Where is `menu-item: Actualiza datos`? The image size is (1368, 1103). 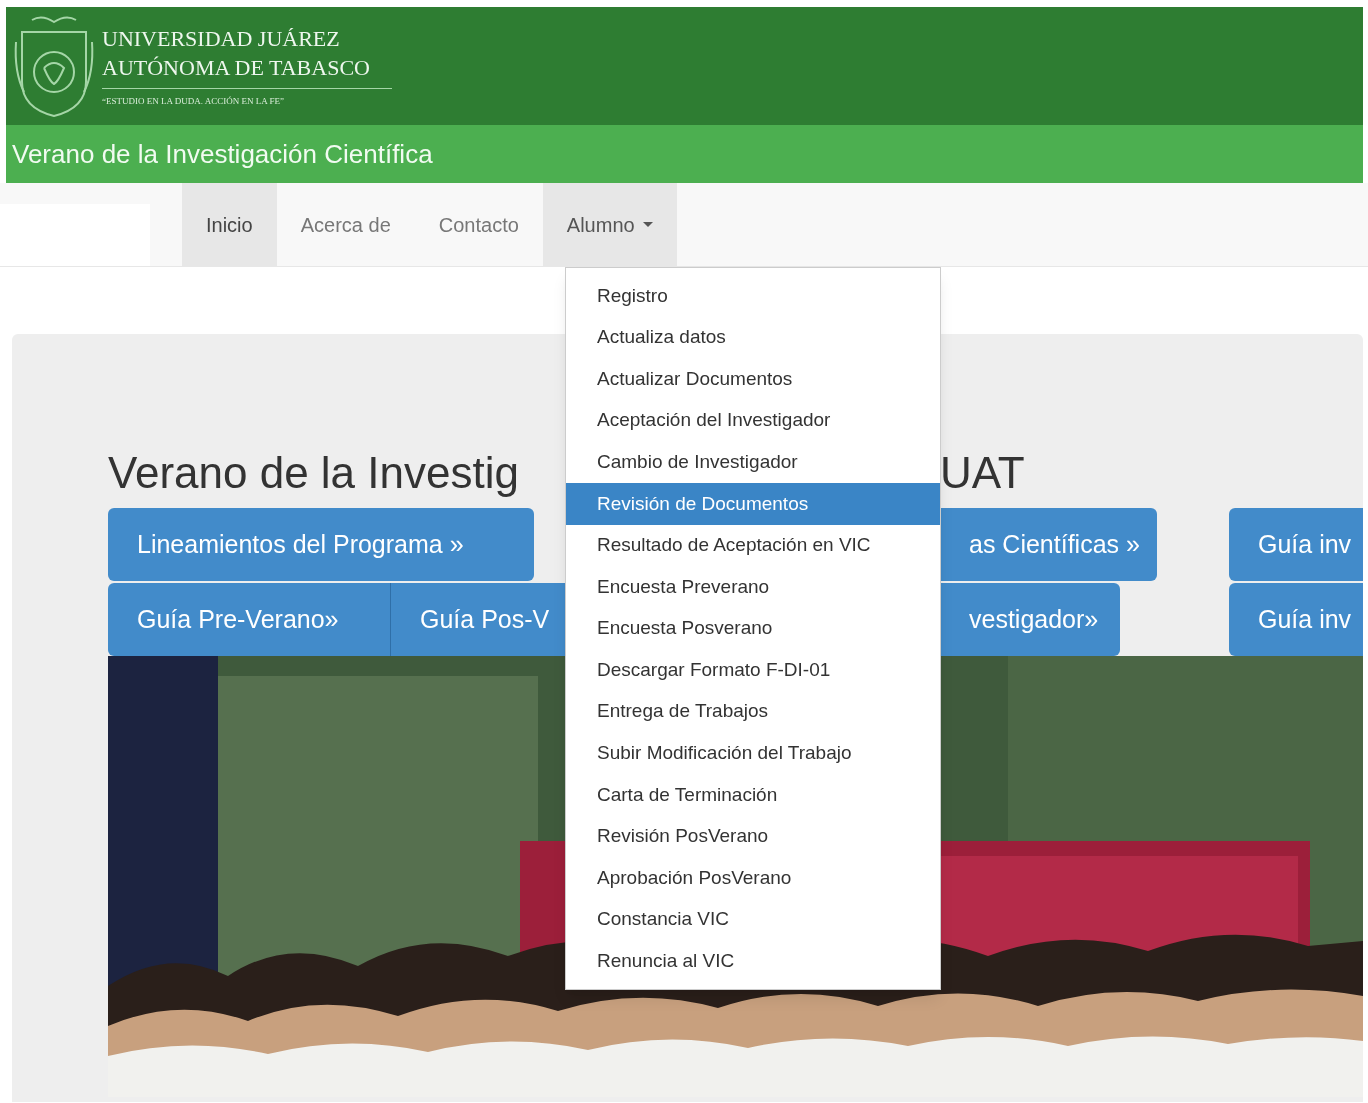
menu-item: Actualiza datos is located at coordinates (753, 337).